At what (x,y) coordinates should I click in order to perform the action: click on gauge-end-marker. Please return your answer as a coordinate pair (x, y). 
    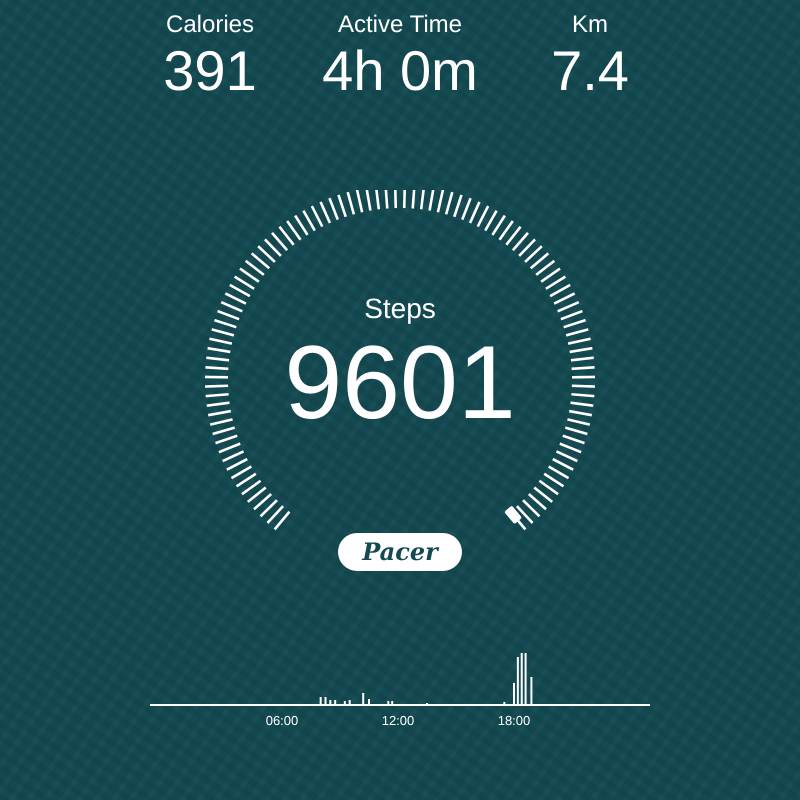
    Looking at the image, I should click on (513, 514).